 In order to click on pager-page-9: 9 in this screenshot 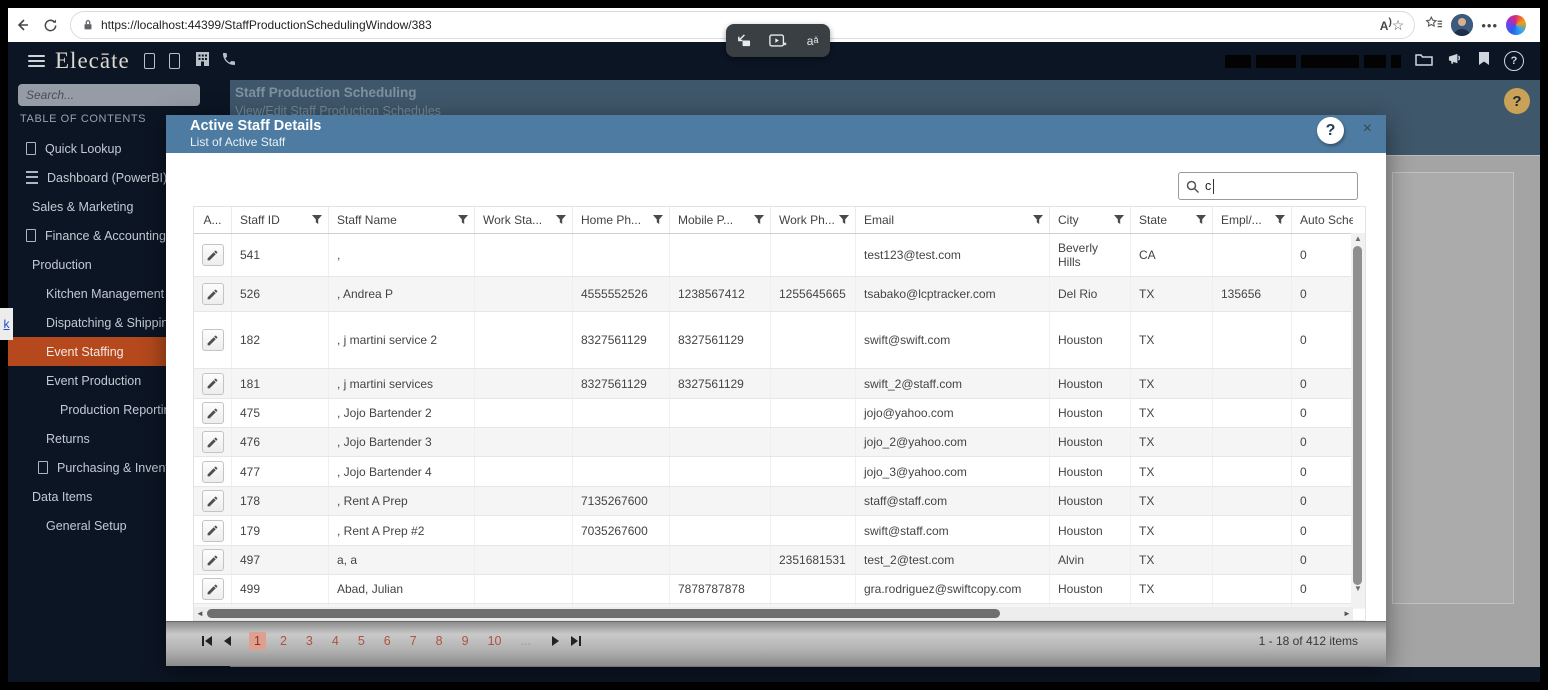, I will do `click(465, 641)`.